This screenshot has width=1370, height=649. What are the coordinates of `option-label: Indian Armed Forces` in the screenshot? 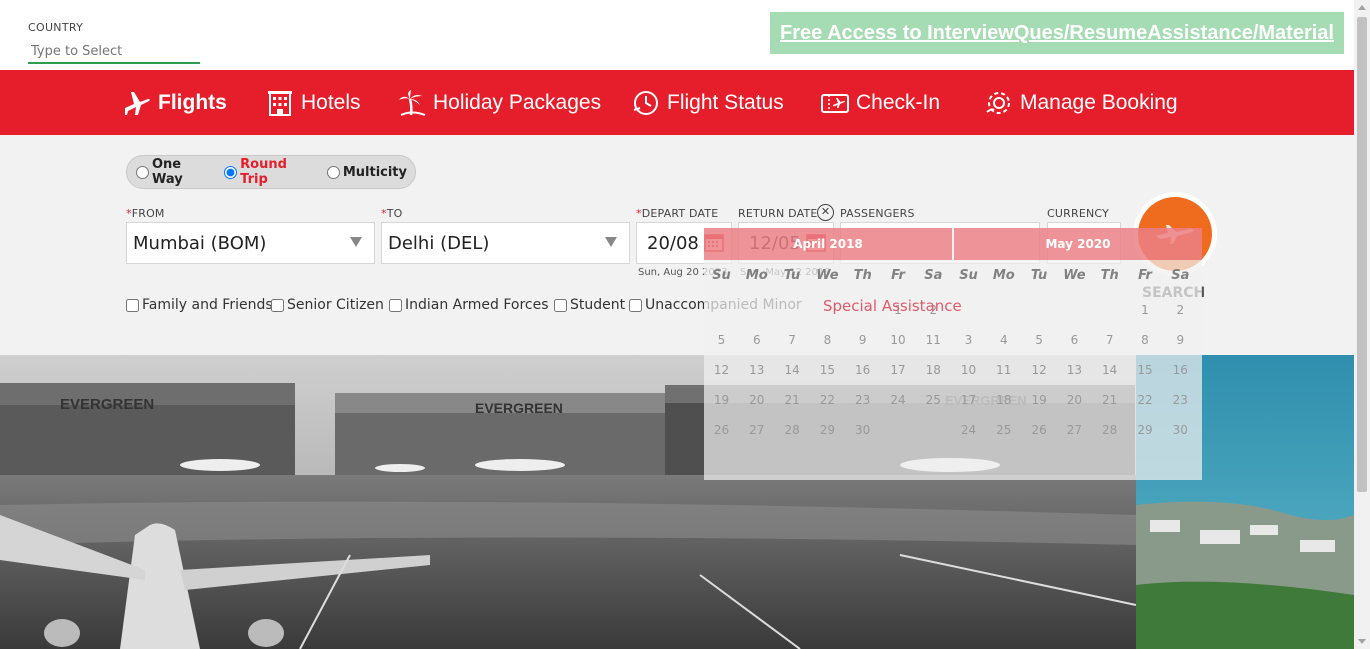 It's located at (477, 305).